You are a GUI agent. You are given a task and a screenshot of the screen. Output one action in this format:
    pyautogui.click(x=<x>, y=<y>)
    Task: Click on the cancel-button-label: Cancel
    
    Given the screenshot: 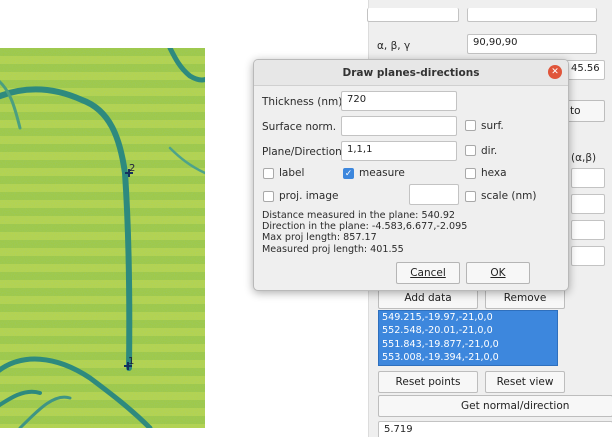 What is the action you would take?
    pyautogui.click(x=428, y=273)
    